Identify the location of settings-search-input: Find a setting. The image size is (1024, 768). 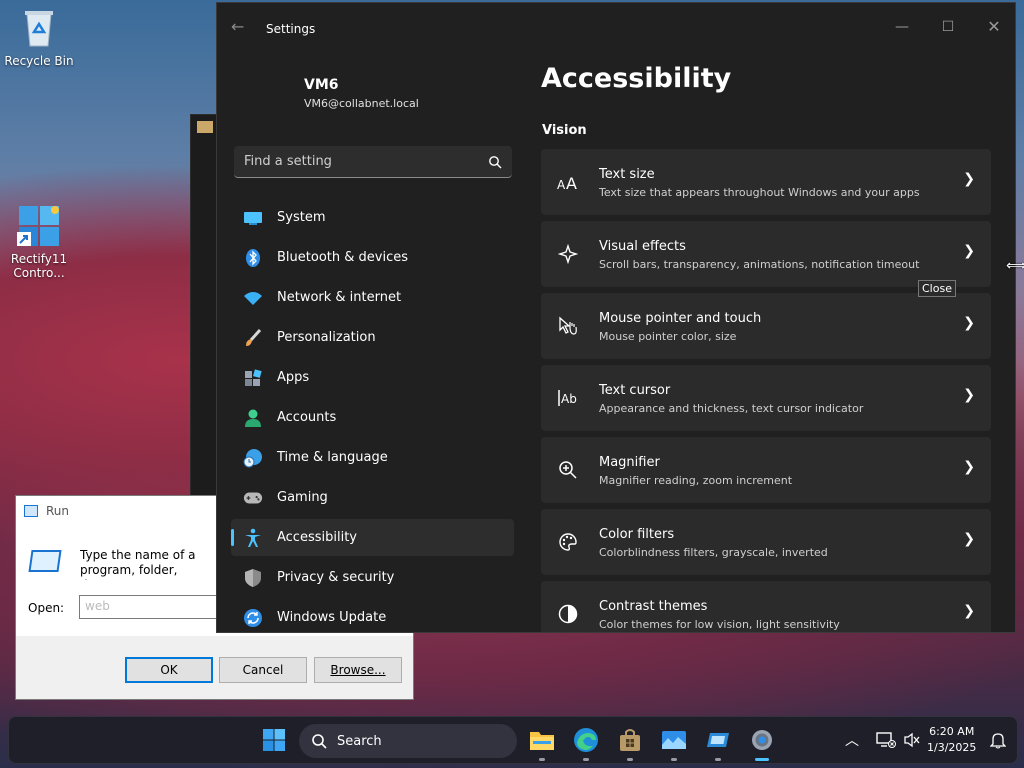
(373, 162).